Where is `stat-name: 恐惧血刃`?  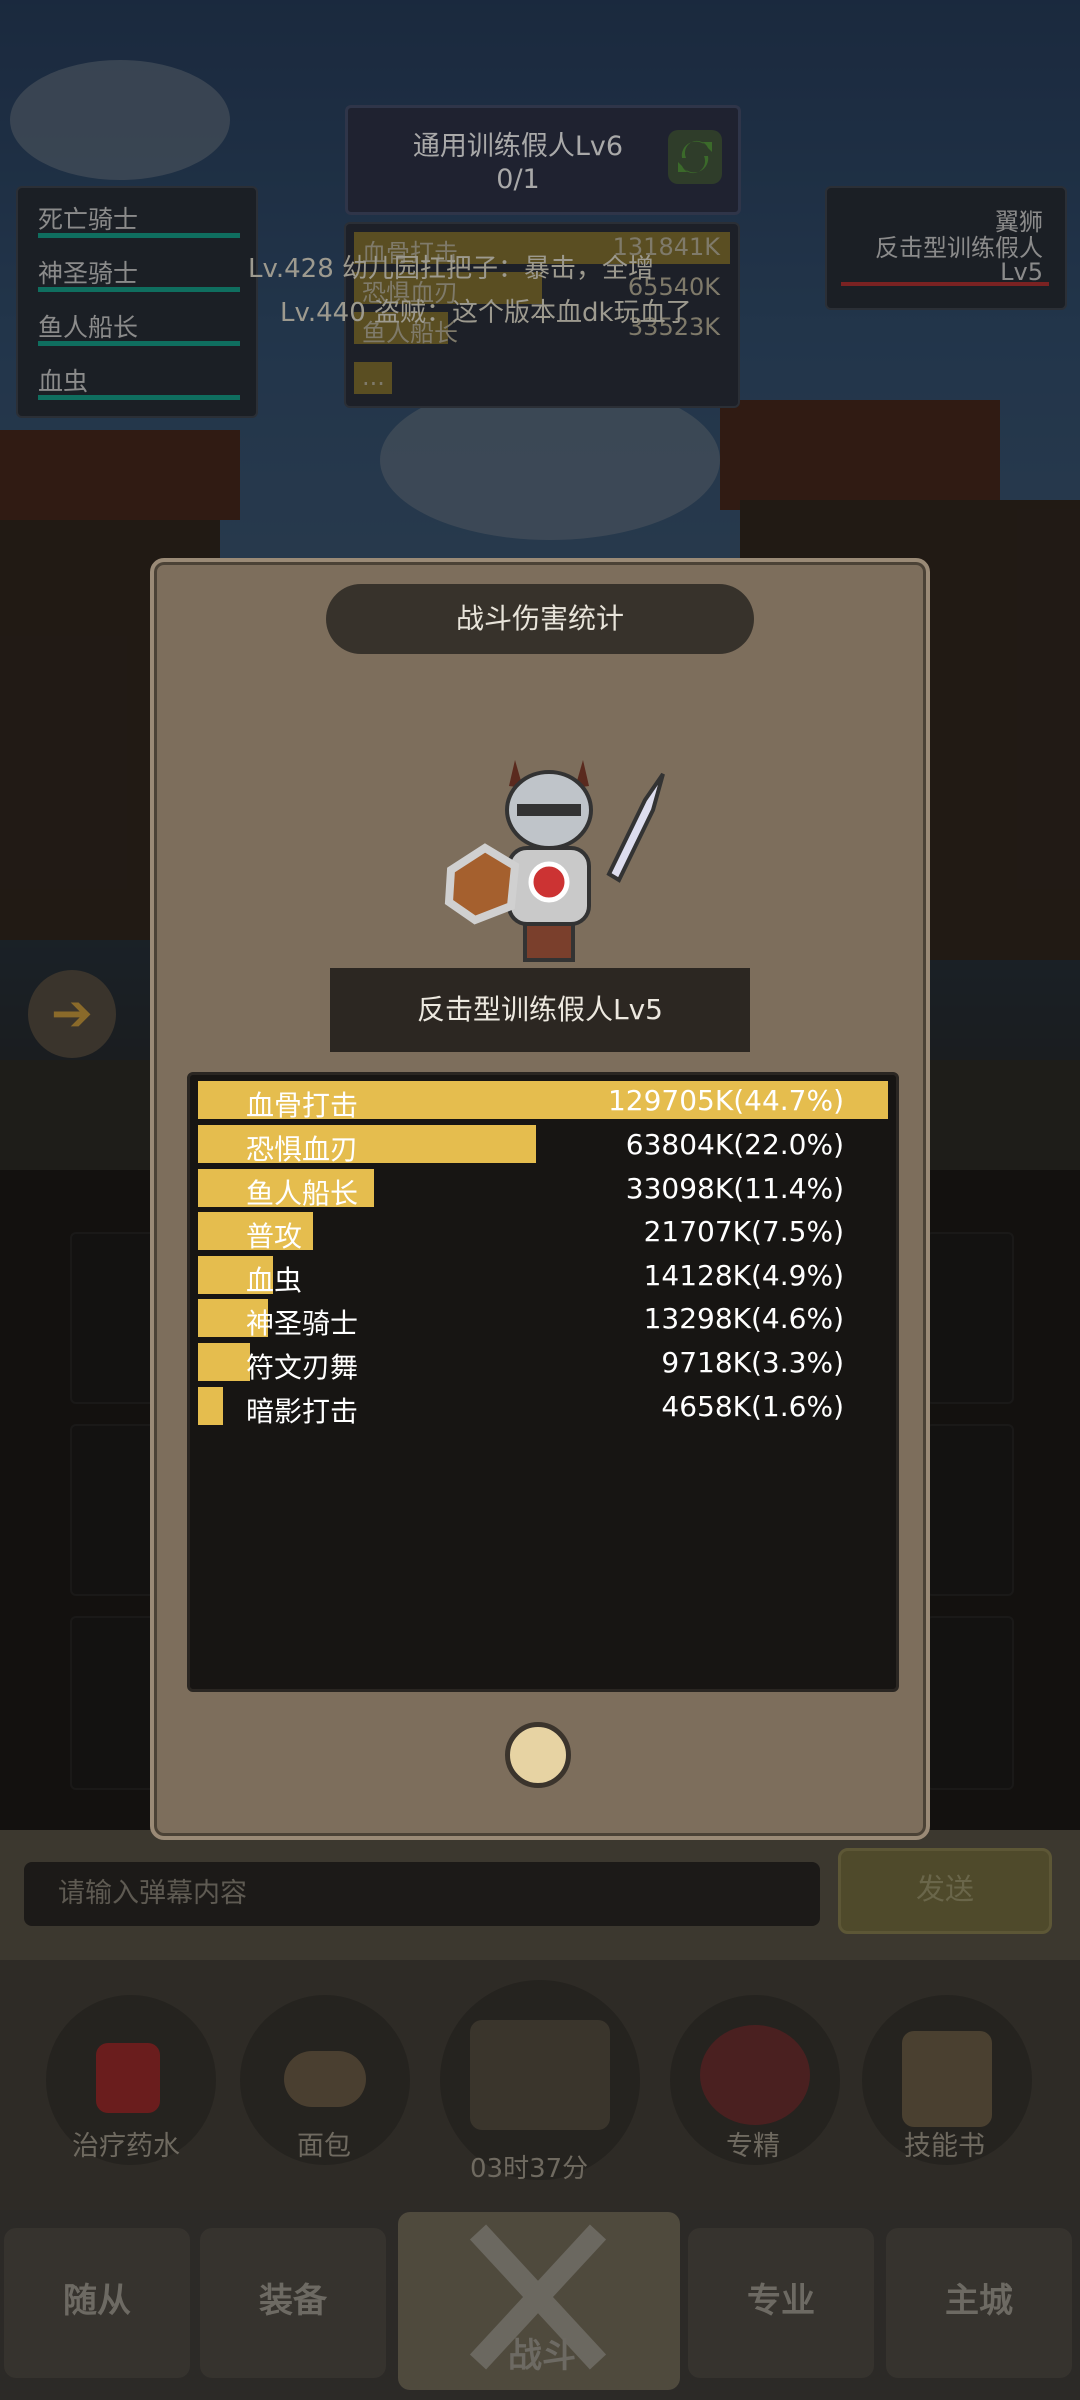
stat-name: 恐惧血刃 is located at coordinates (302, 1149).